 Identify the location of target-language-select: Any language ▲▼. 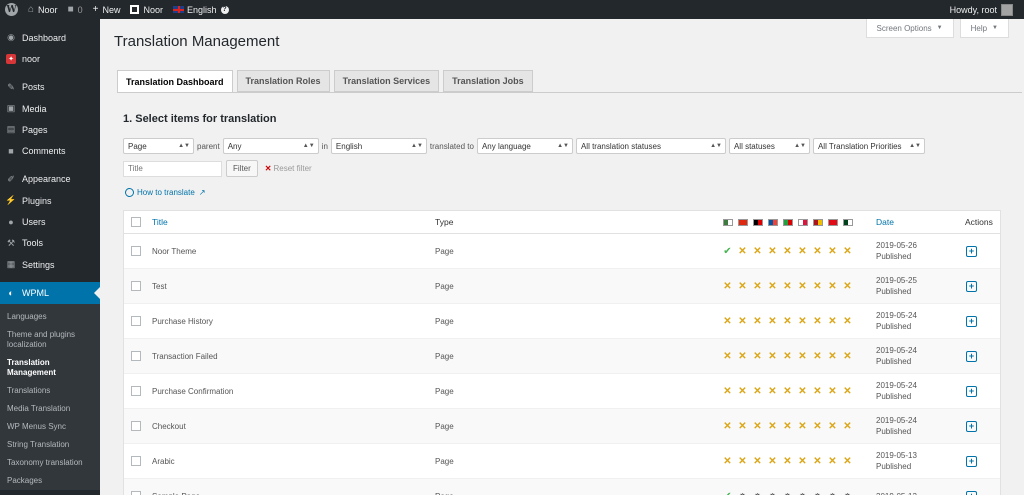
(524, 146).